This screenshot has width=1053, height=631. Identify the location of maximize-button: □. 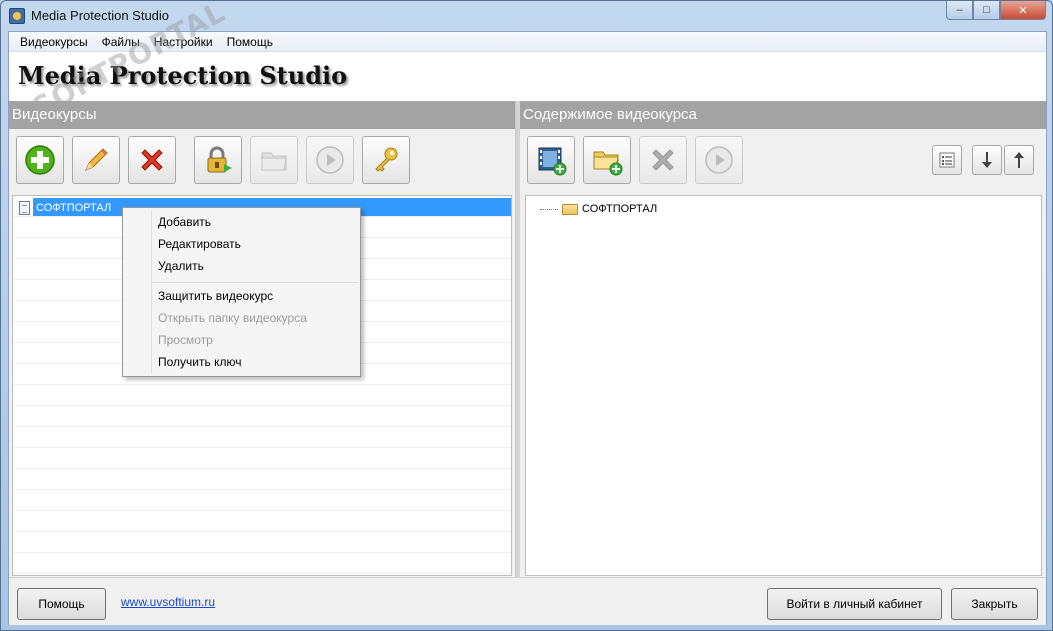
(986, 10).